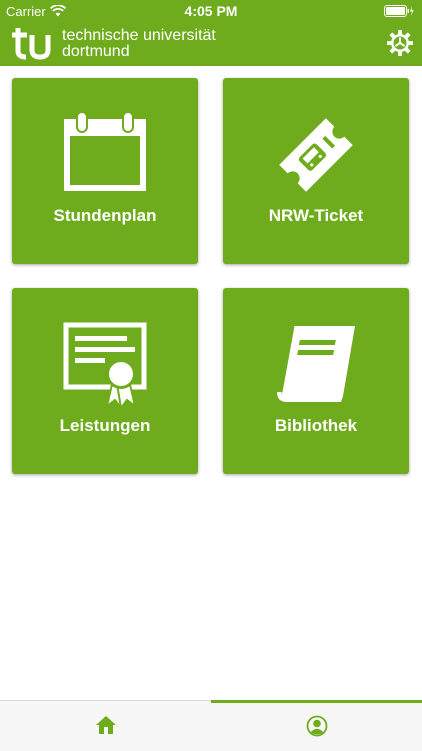  I want to click on book-icon, so click(316, 363).